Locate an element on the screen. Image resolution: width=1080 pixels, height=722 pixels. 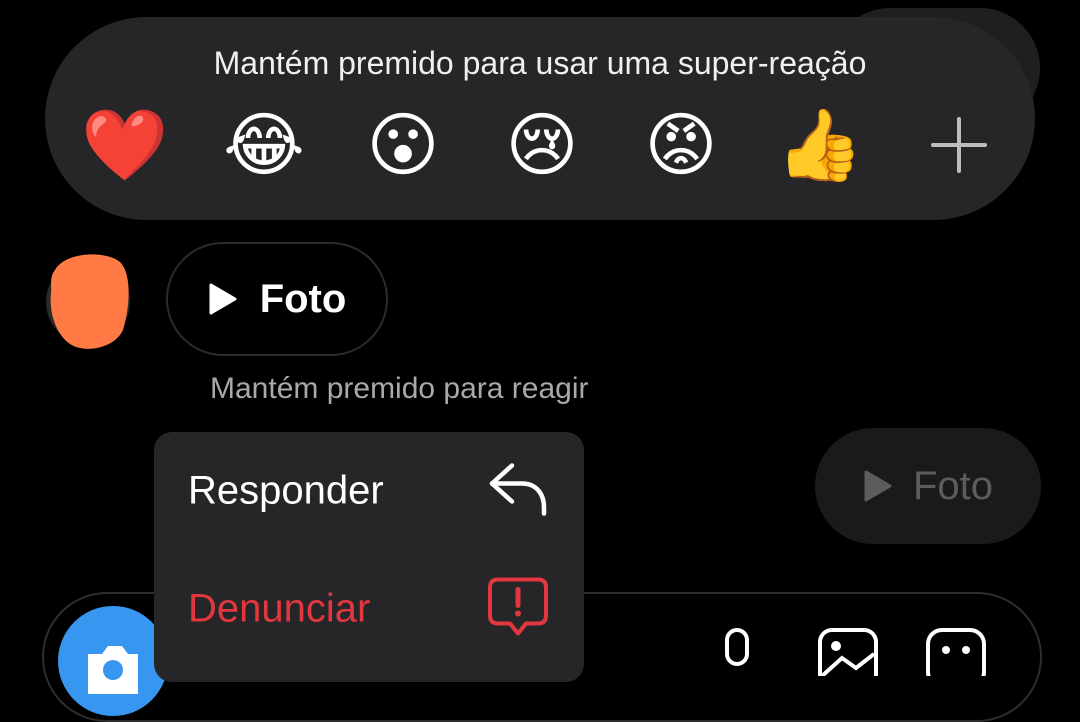
received-photo-message: Foto is located at coordinates (277, 299).